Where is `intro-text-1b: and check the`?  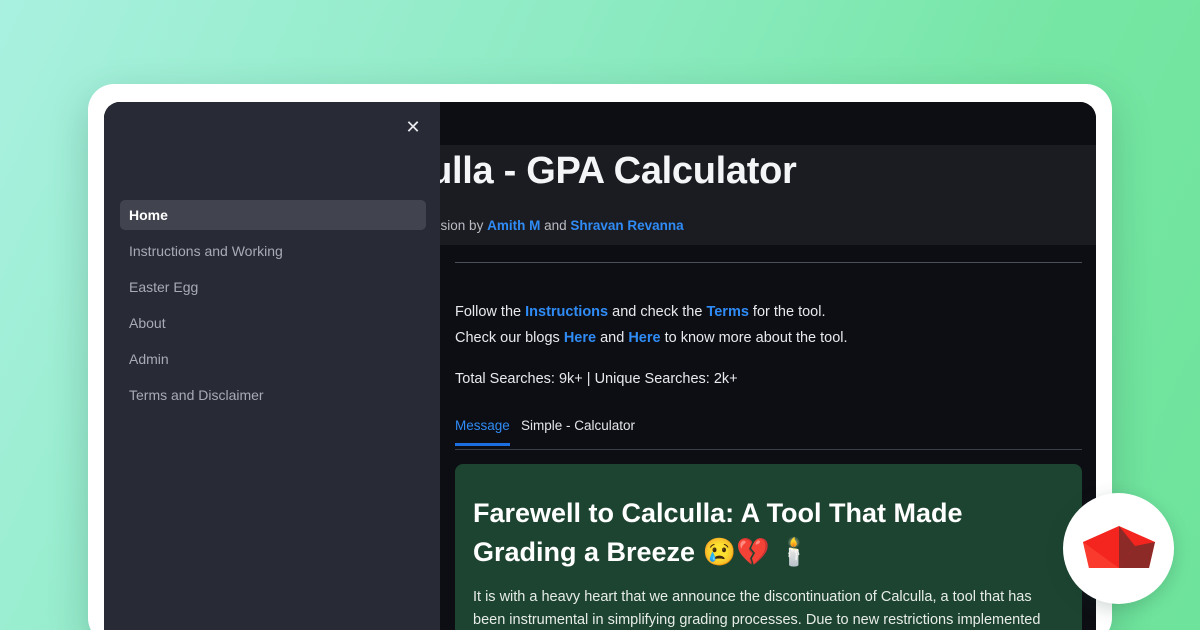 intro-text-1b: and check the is located at coordinates (657, 312).